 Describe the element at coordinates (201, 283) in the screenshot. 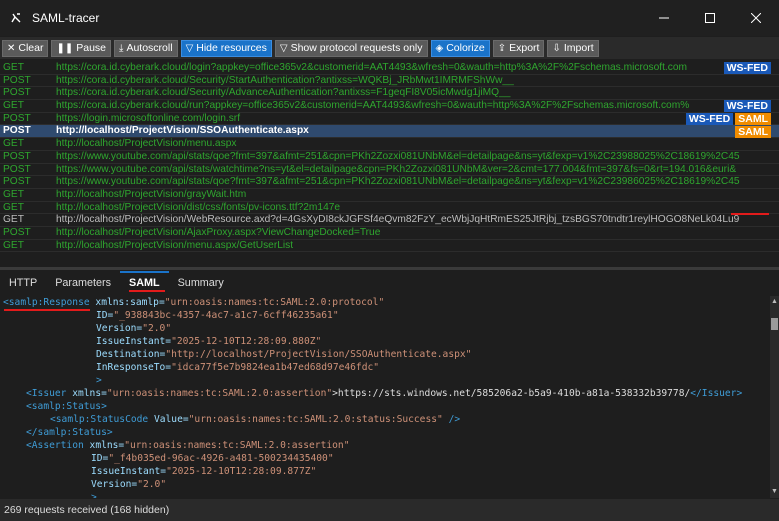

I see `tab-summary: Summary` at that location.